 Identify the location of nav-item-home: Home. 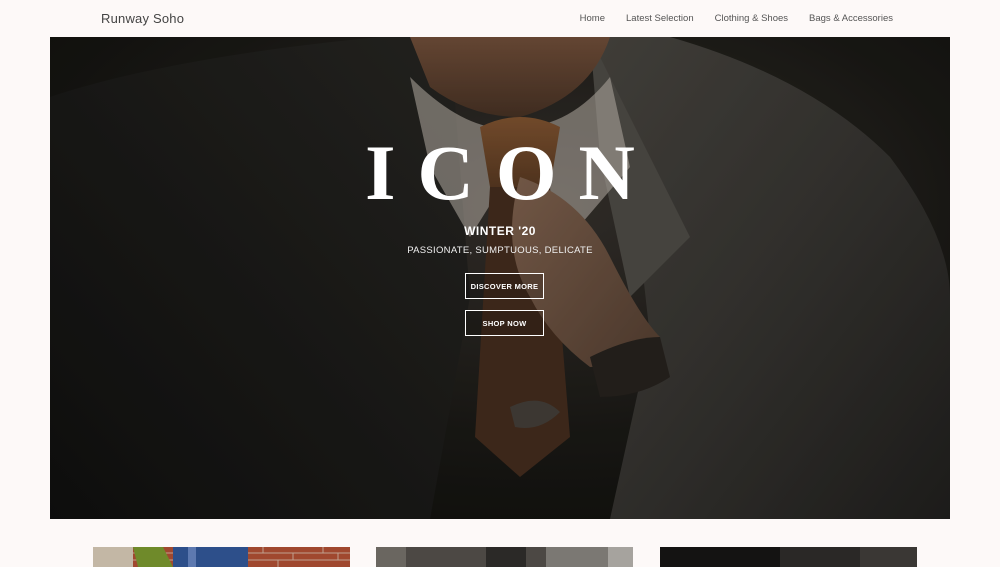
(592, 18).